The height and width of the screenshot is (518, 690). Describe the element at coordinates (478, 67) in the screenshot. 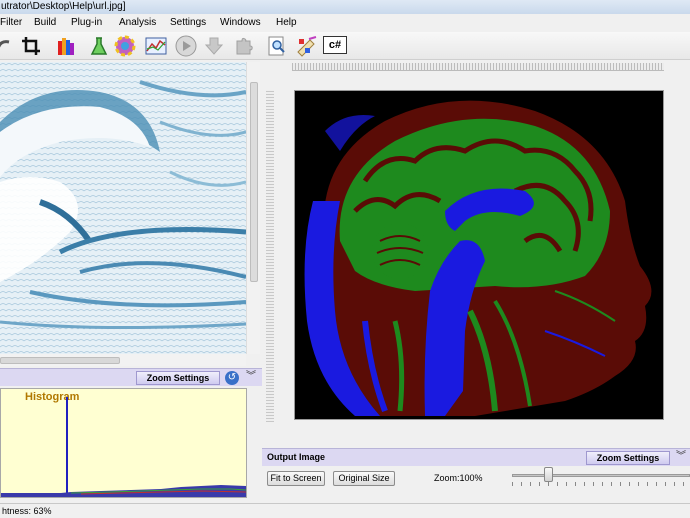

I see `horizontal-ruler` at that location.